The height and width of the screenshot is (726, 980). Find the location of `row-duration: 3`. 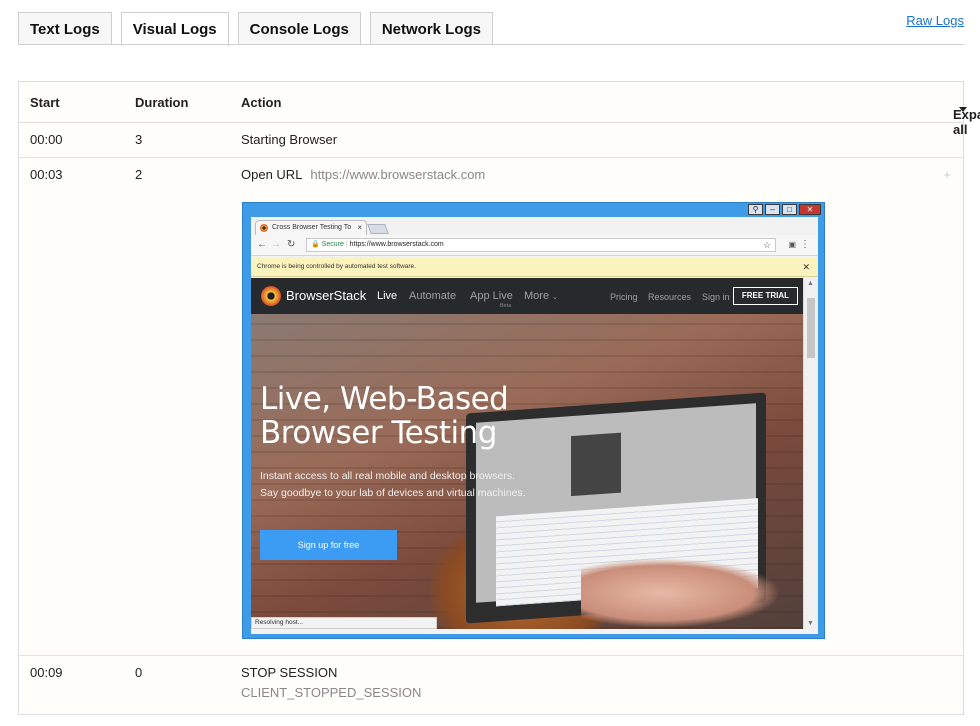

row-duration: 3 is located at coordinates (139, 139).